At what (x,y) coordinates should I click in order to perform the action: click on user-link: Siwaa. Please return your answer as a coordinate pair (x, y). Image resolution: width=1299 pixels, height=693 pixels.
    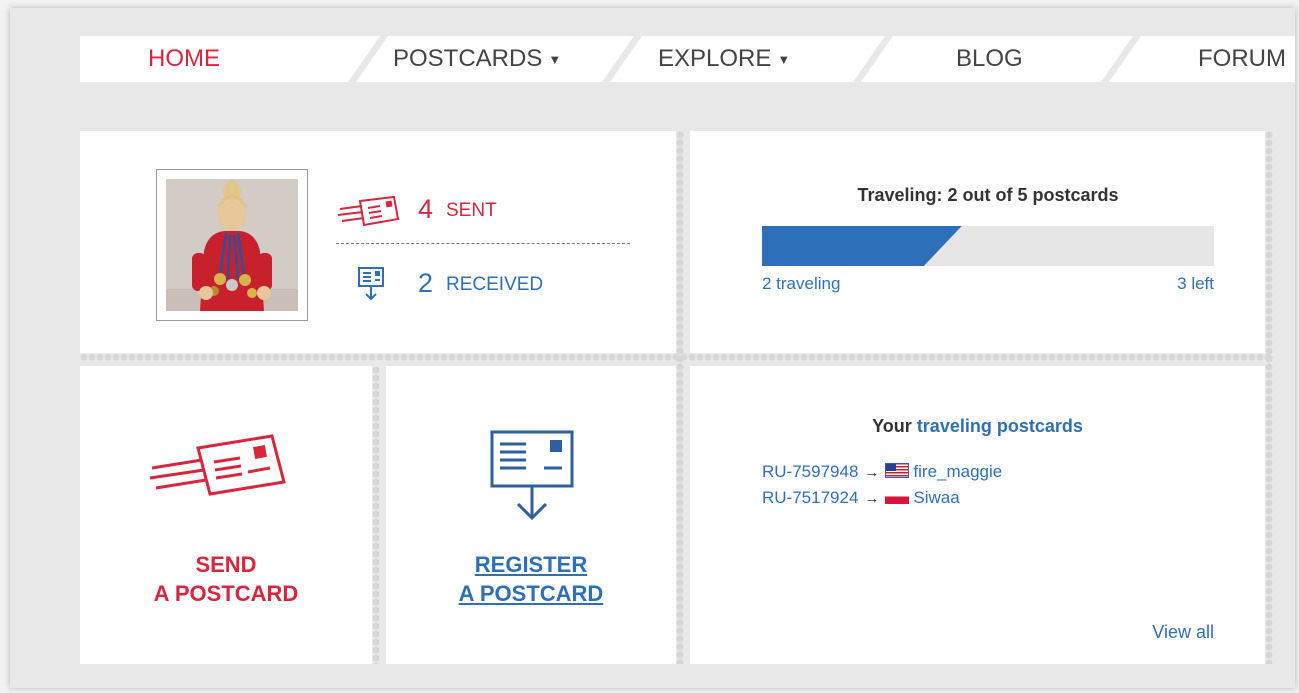
    Looking at the image, I should click on (936, 497).